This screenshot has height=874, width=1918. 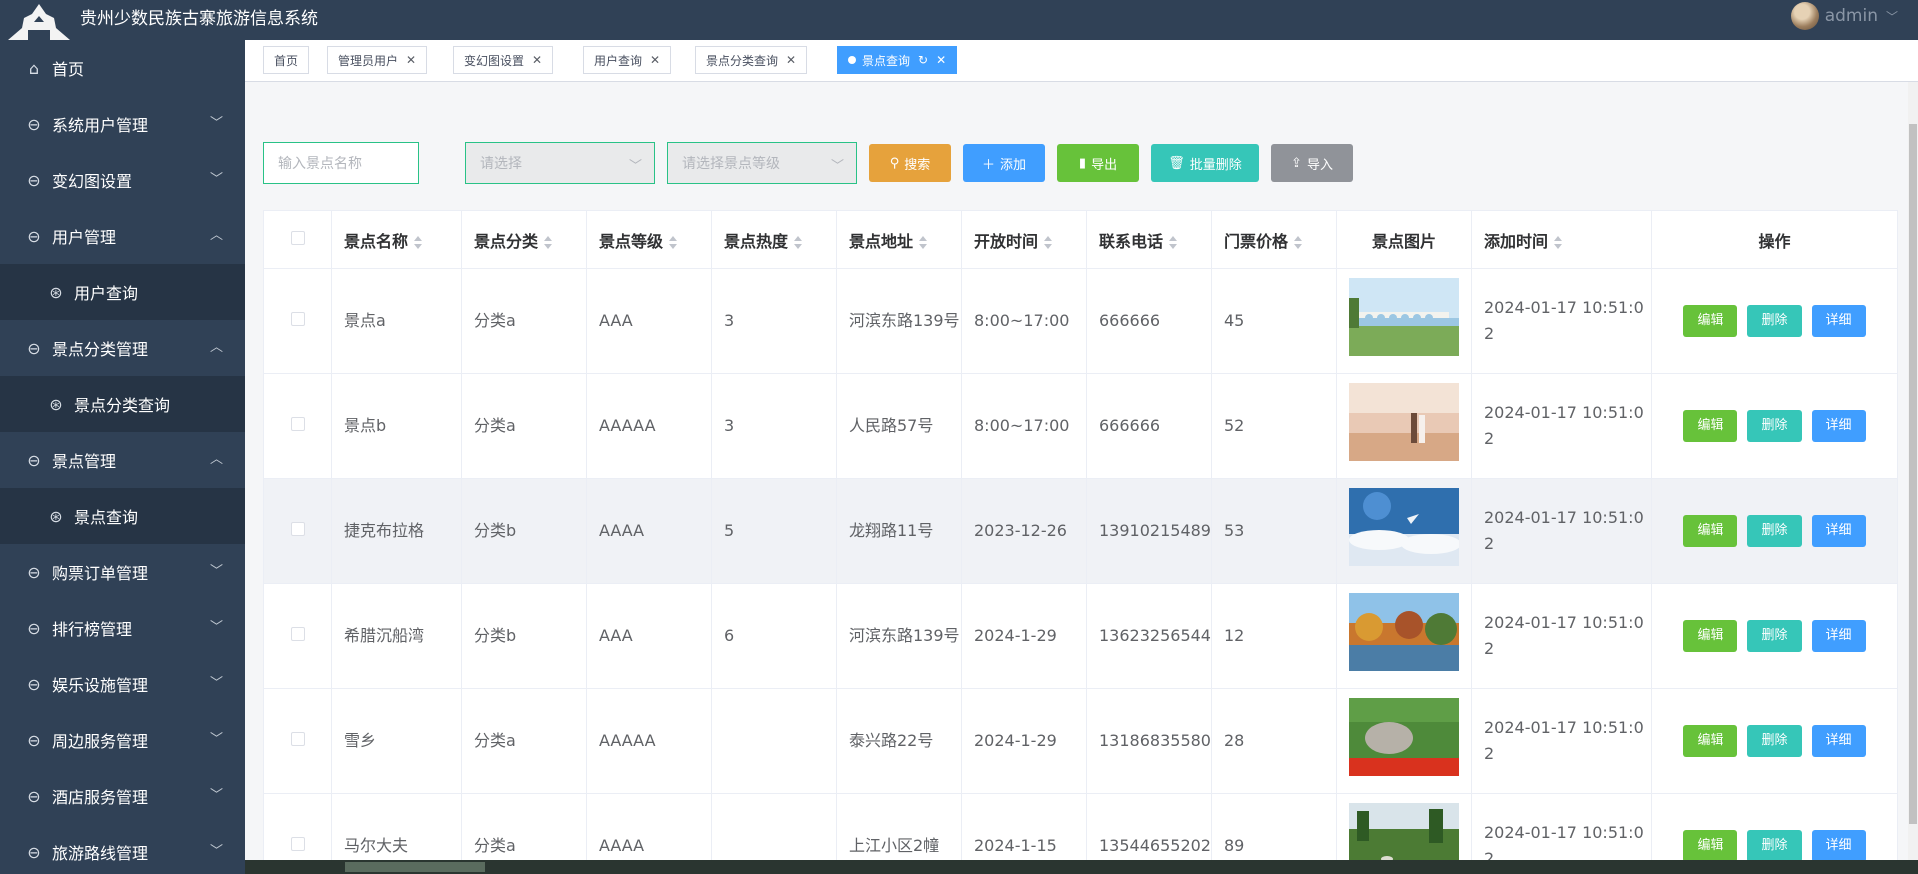 What do you see at coordinates (297, 238) in the screenshot?
I see `select-all-checkbox` at bounding box center [297, 238].